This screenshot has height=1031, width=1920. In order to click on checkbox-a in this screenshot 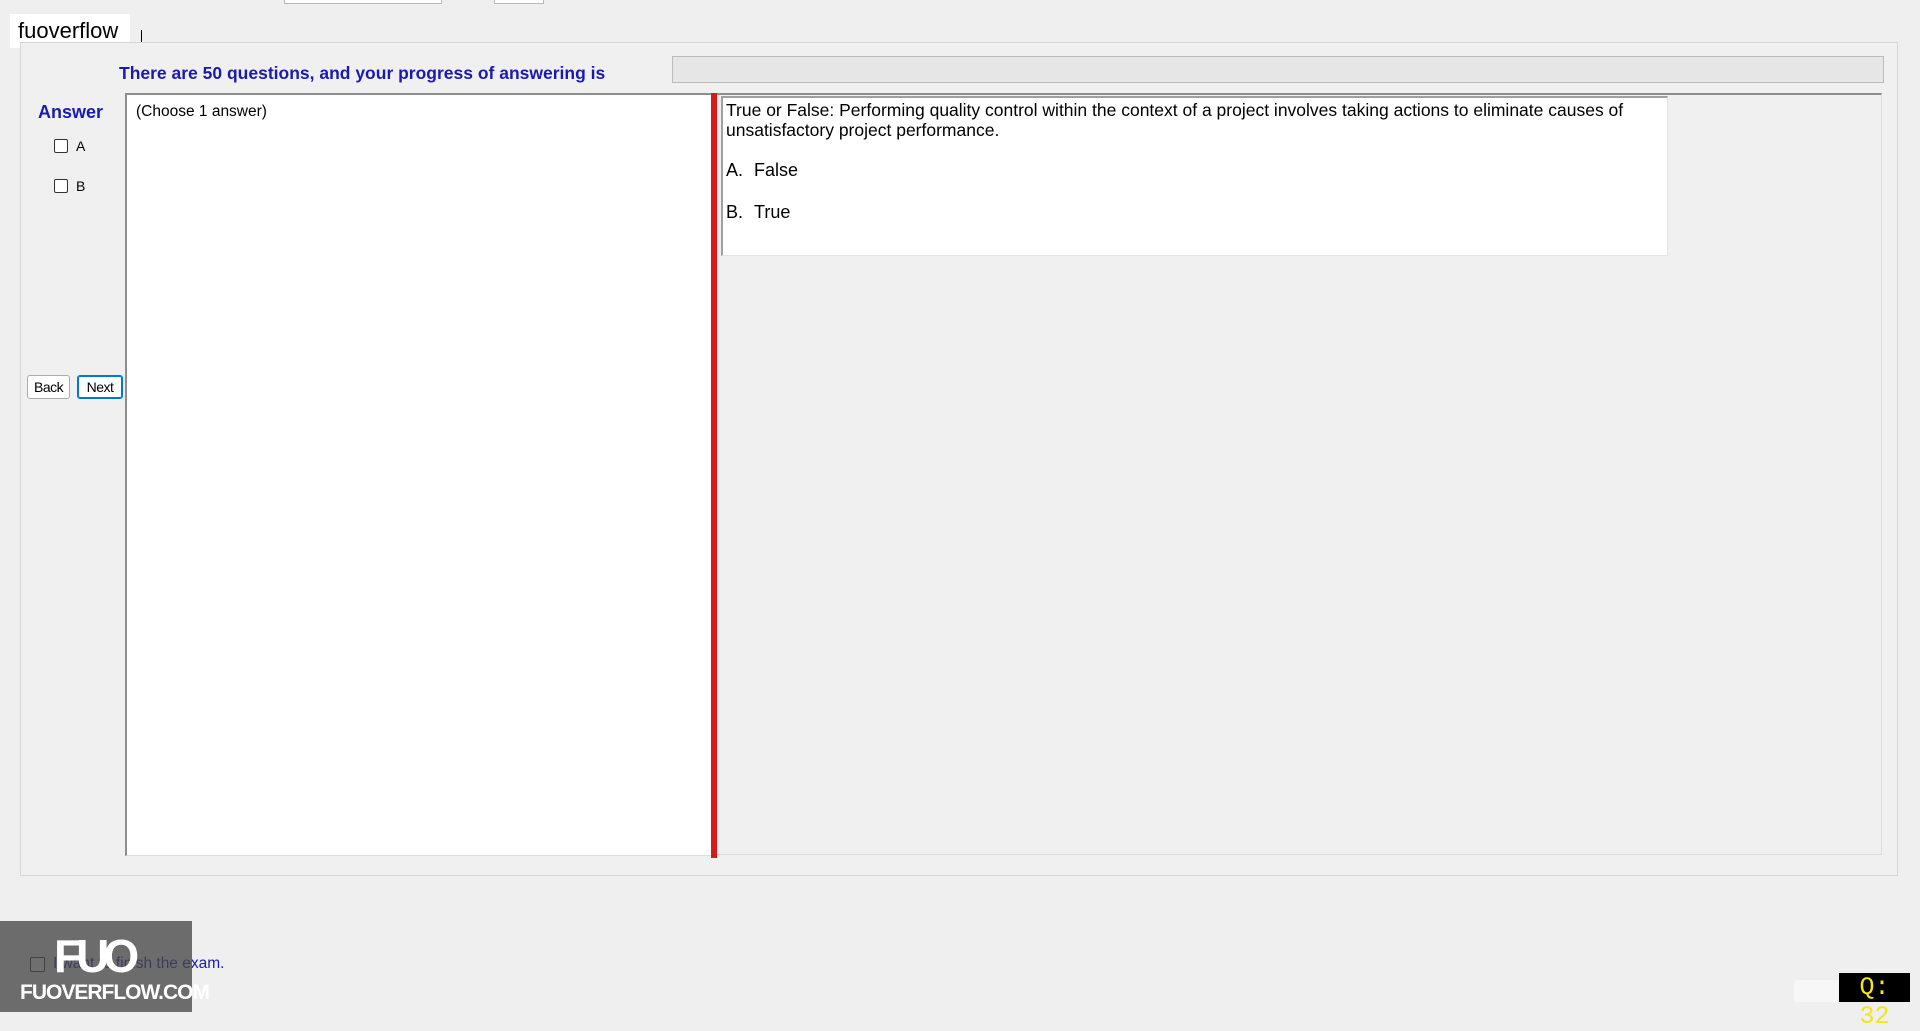, I will do `click(61, 146)`.